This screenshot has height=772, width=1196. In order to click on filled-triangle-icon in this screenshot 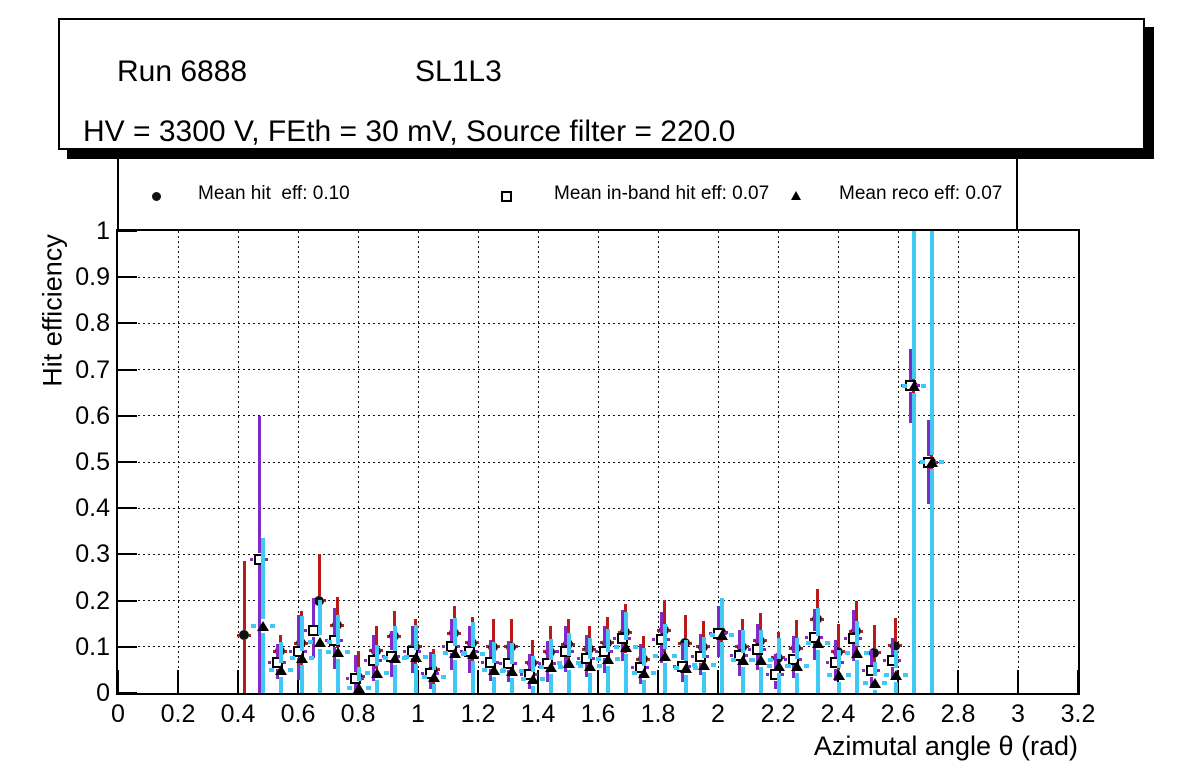, I will do `click(796, 195)`.